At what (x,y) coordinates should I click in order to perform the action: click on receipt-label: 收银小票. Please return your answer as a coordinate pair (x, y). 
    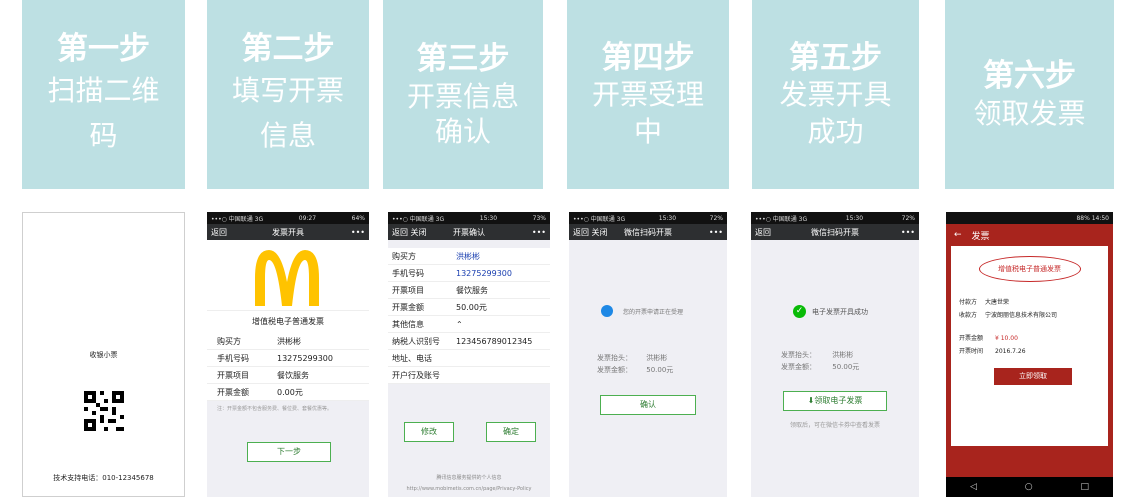
    Looking at the image, I should click on (103, 355).